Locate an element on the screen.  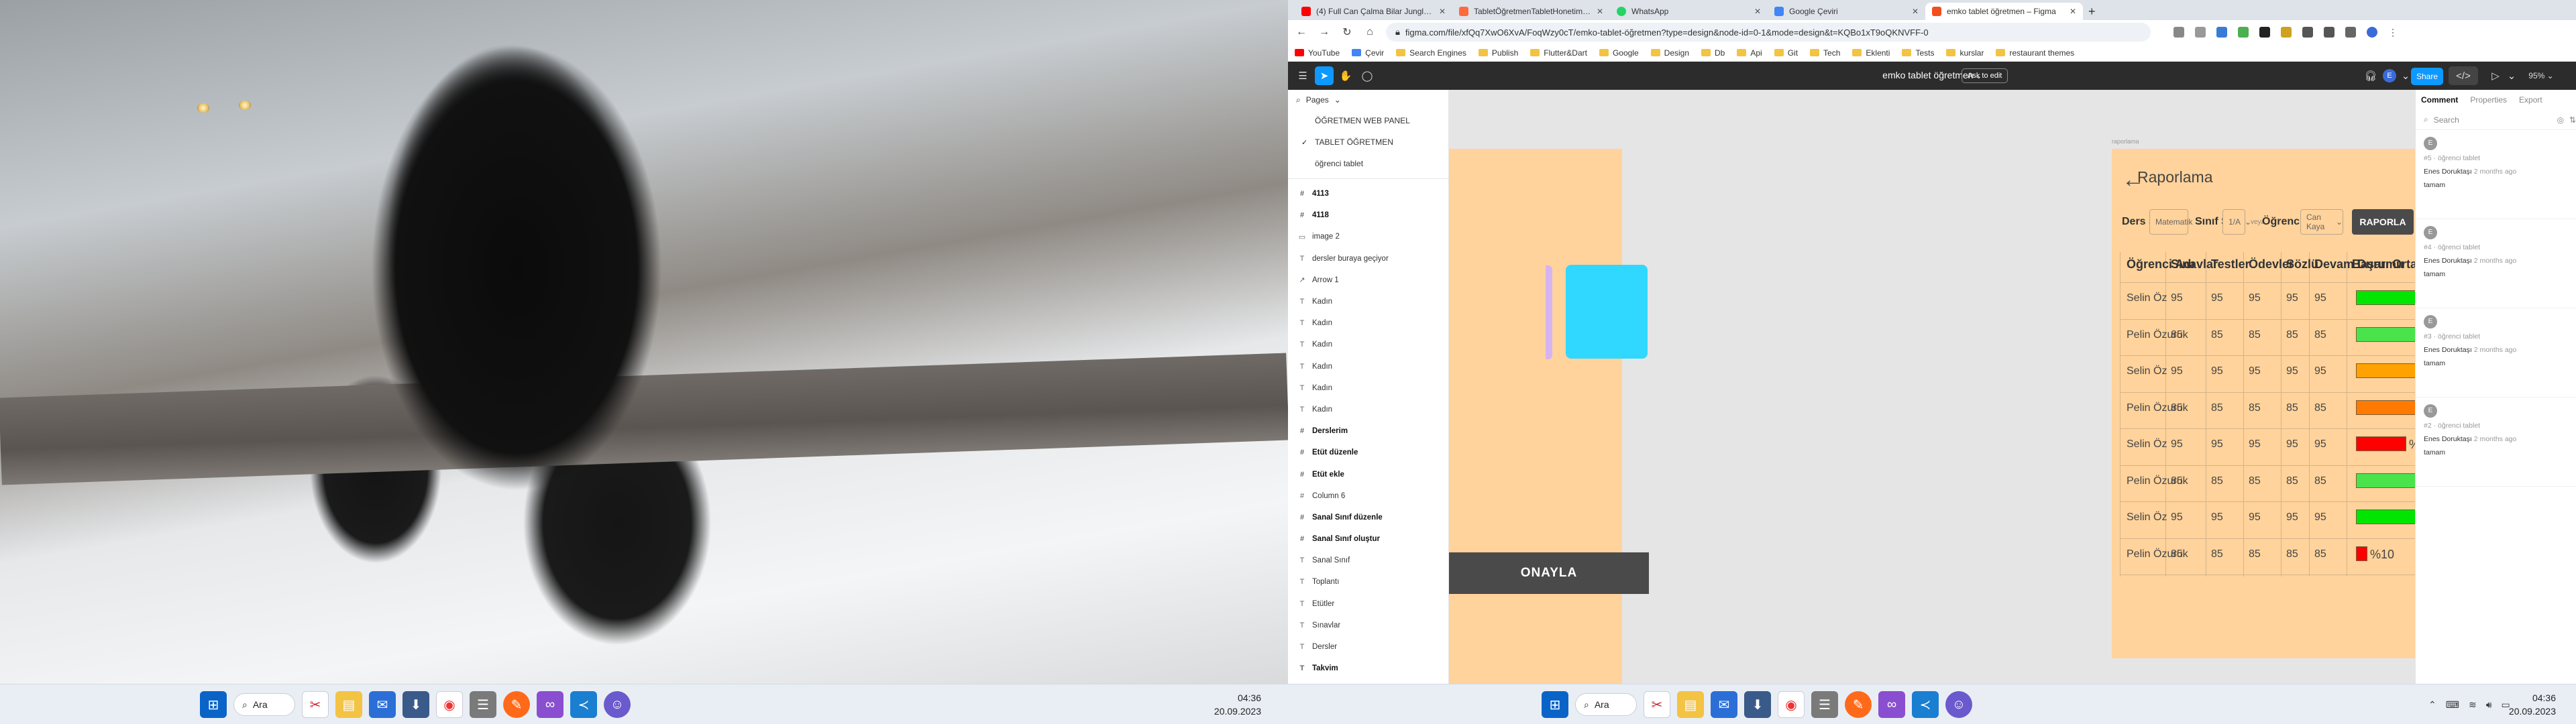
share-icon is located at coordinates (2179, 32).